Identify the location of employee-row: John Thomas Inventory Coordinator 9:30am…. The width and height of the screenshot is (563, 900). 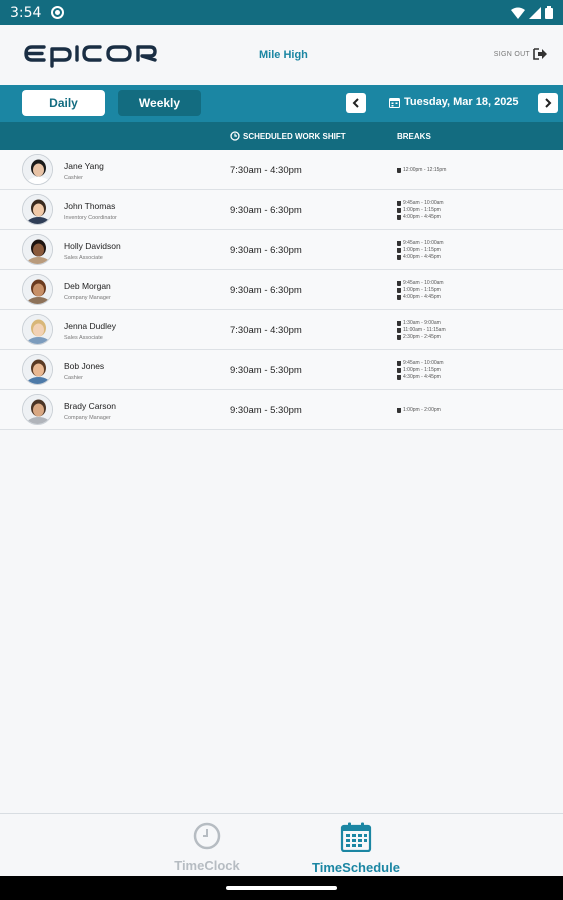
(281, 210).